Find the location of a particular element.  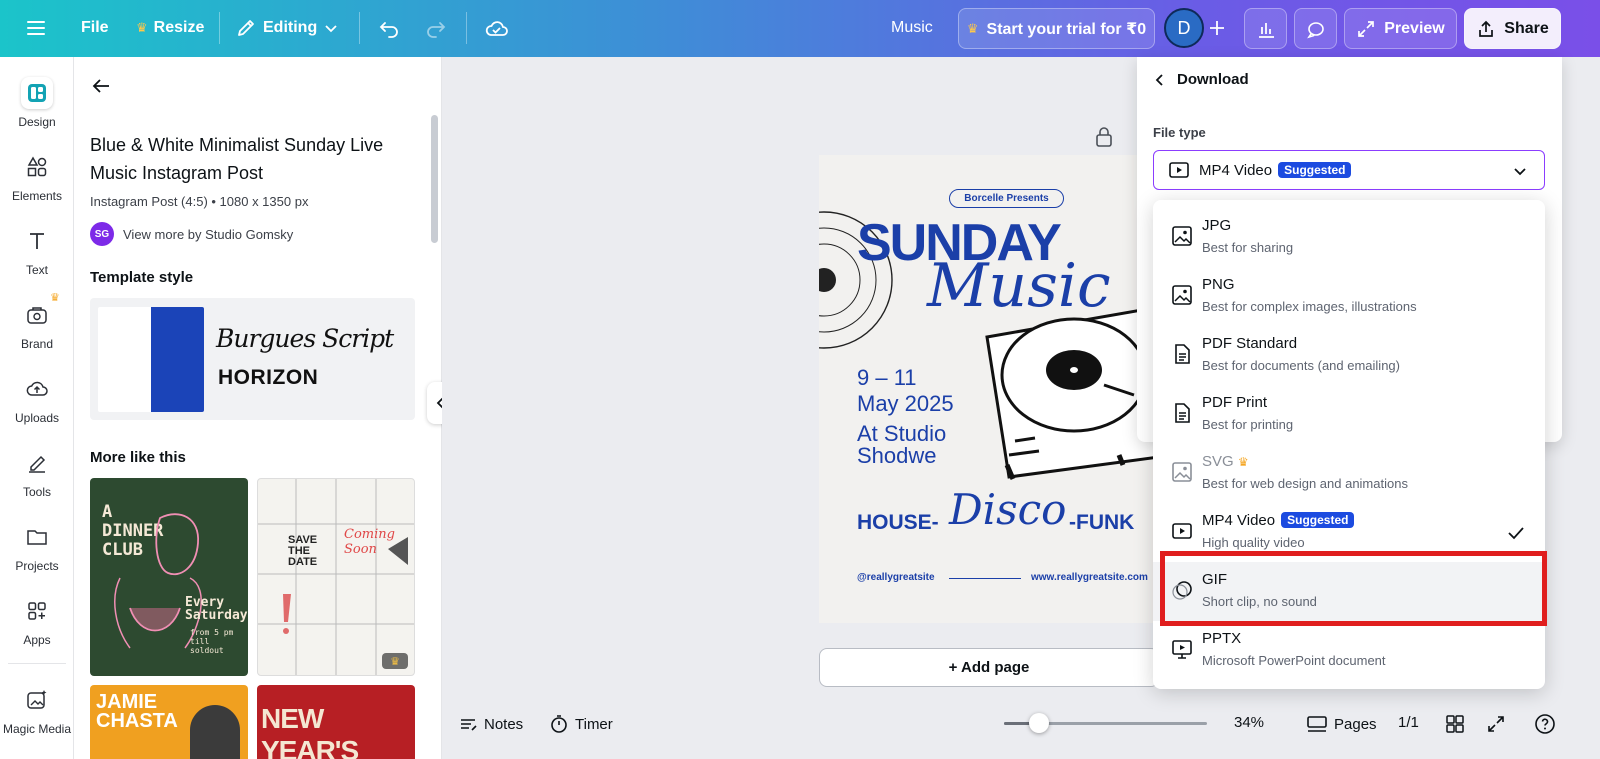

event-dates: 9 – 11 May 2025 is located at coordinates (905, 391).